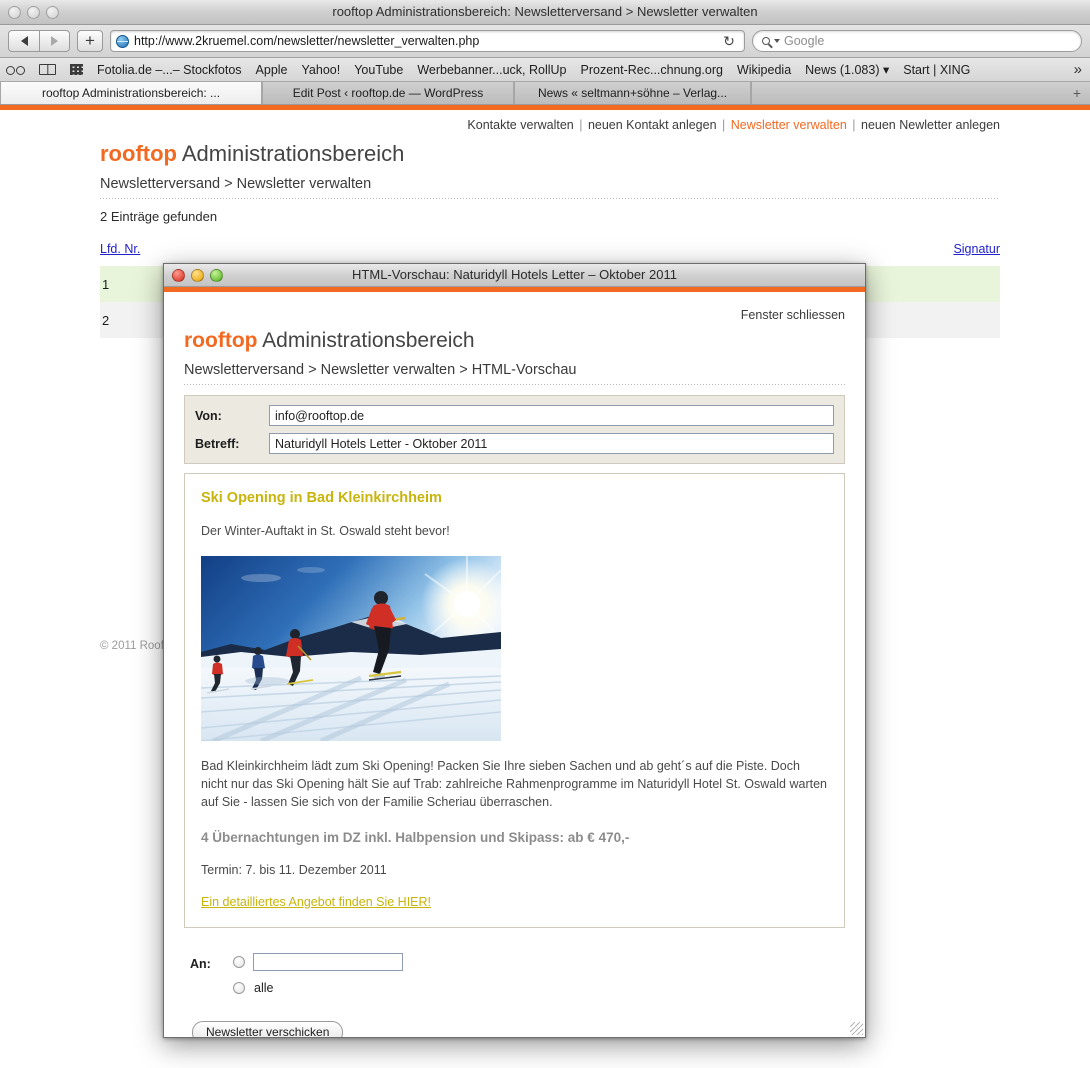 The height and width of the screenshot is (1068, 1090). I want to click on brand-rooftop-text: rooftop, so click(138, 153).